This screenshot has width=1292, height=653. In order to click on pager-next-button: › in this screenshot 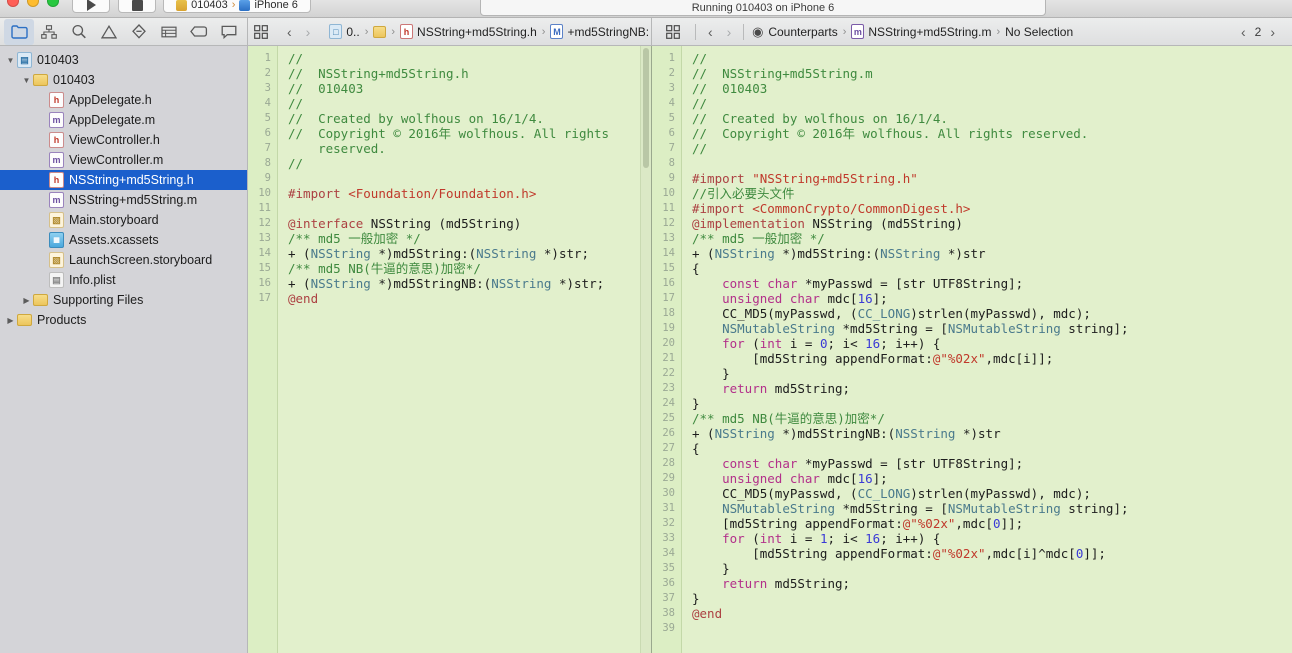, I will do `click(1272, 32)`.